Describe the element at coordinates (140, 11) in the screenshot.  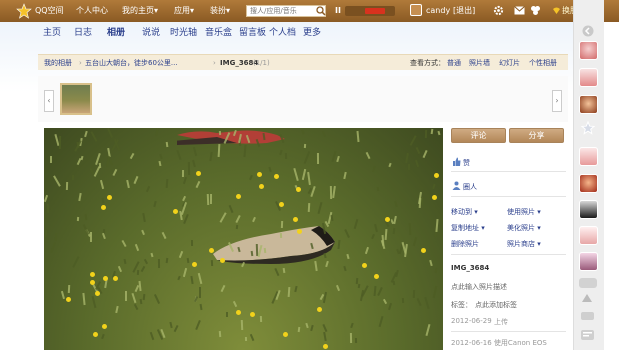
I see `my-home-menu: 我的主页▾` at that location.